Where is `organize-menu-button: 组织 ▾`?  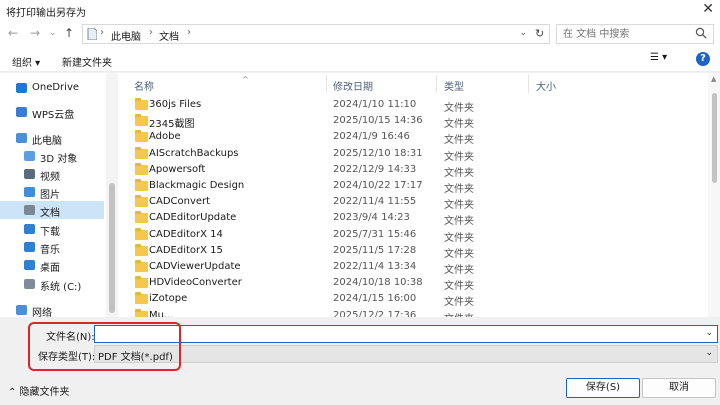
organize-menu-button: 组织 ▾ is located at coordinates (26, 61).